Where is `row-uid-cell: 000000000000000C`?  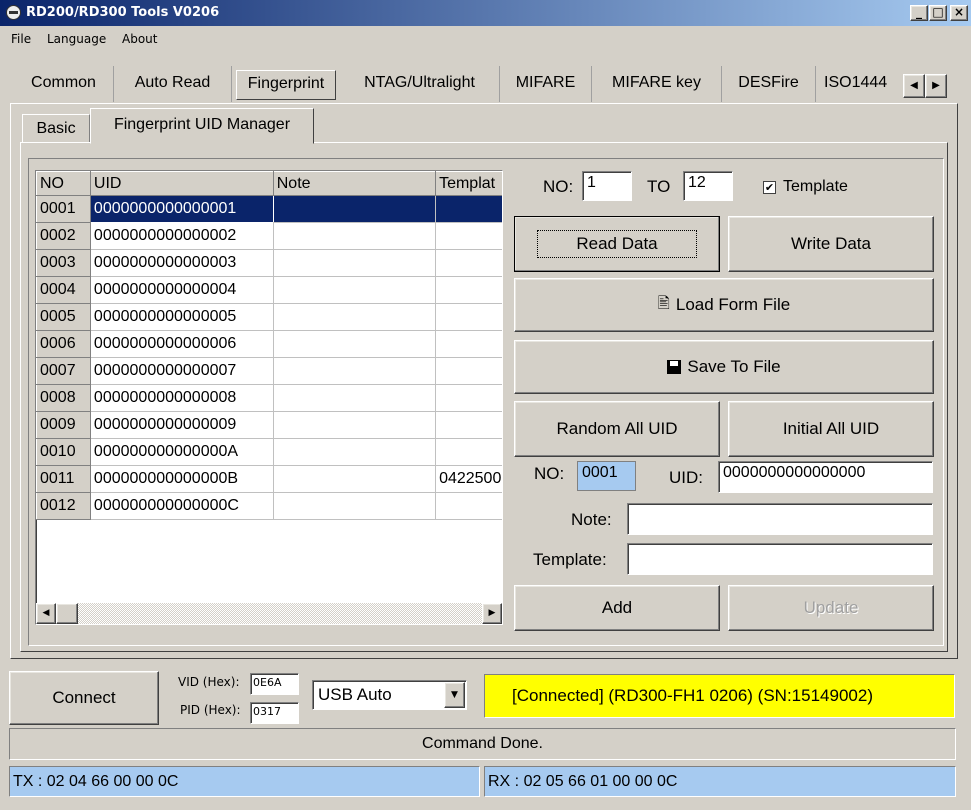
row-uid-cell: 000000000000000C is located at coordinates (182, 506).